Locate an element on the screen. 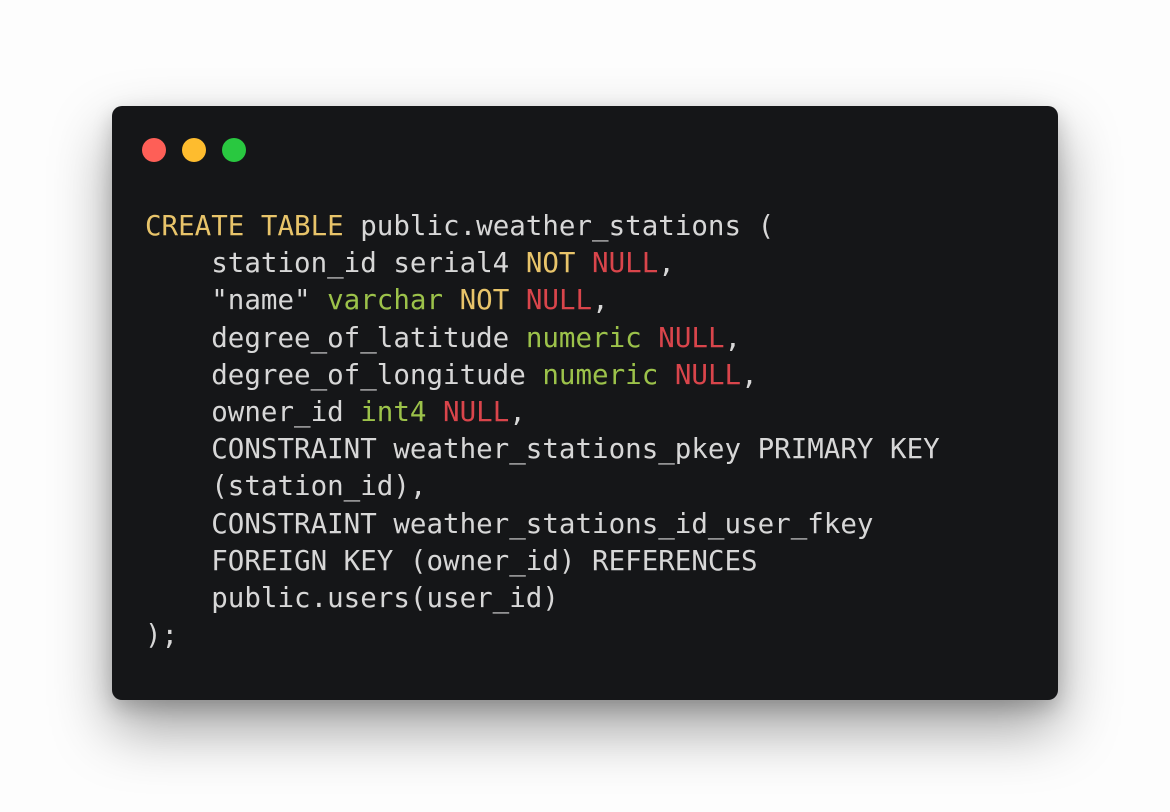  code-token-type: int4 is located at coordinates (393, 411).